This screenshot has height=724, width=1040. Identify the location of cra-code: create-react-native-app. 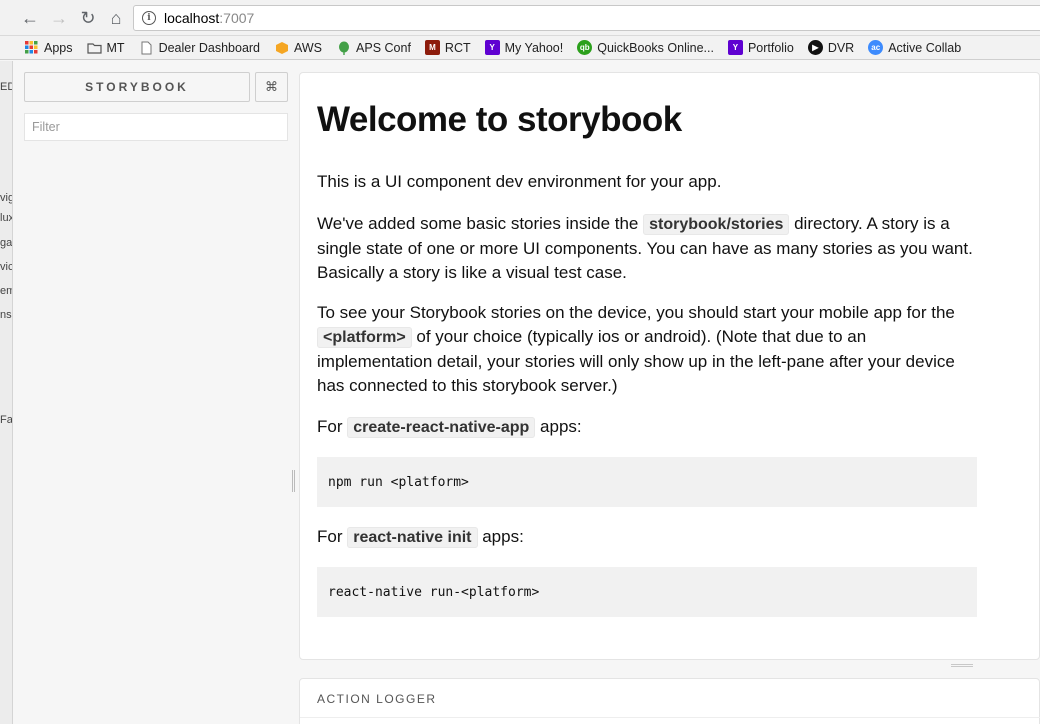
(441, 427).